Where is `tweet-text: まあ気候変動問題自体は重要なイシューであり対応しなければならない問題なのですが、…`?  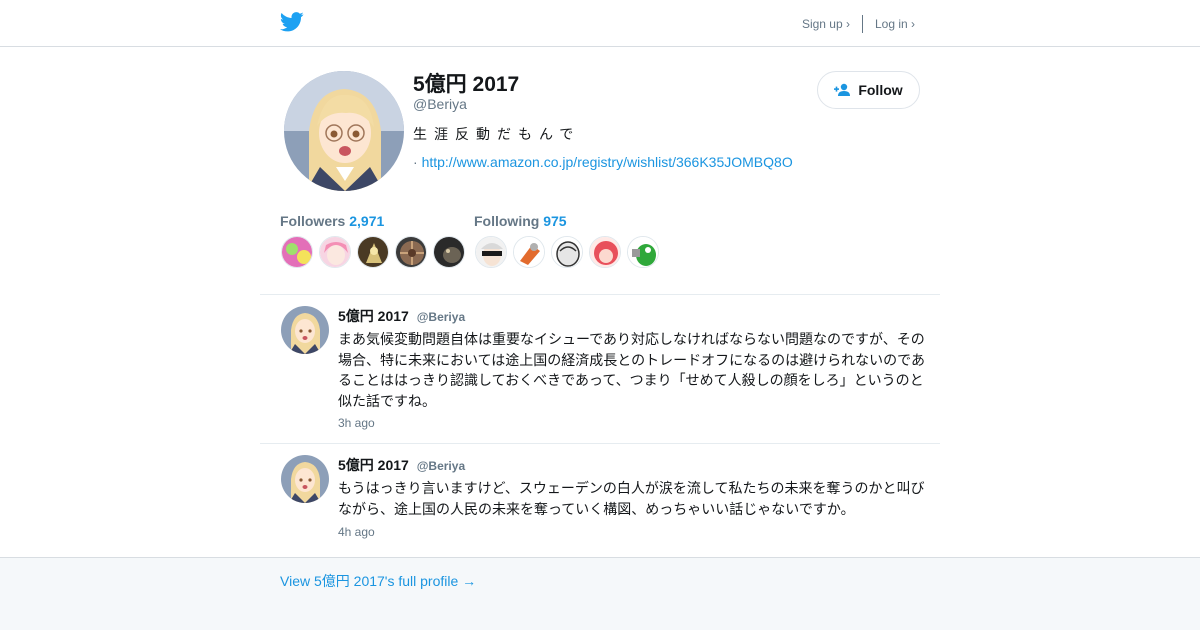 tweet-text: まあ気候変動問題自体は重要なイシューであり対応しなければならない問題なのですが、… is located at coordinates (632, 370).